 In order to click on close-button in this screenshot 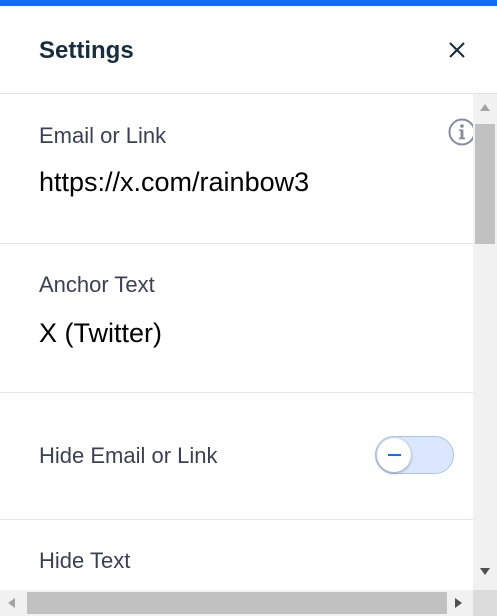, I will do `click(457, 50)`.